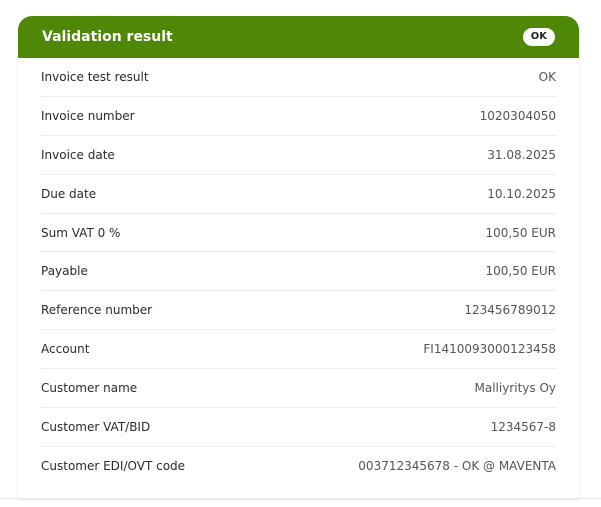  I want to click on result-row-customer-name: Customer name Malliyritys Oy, so click(299, 389).